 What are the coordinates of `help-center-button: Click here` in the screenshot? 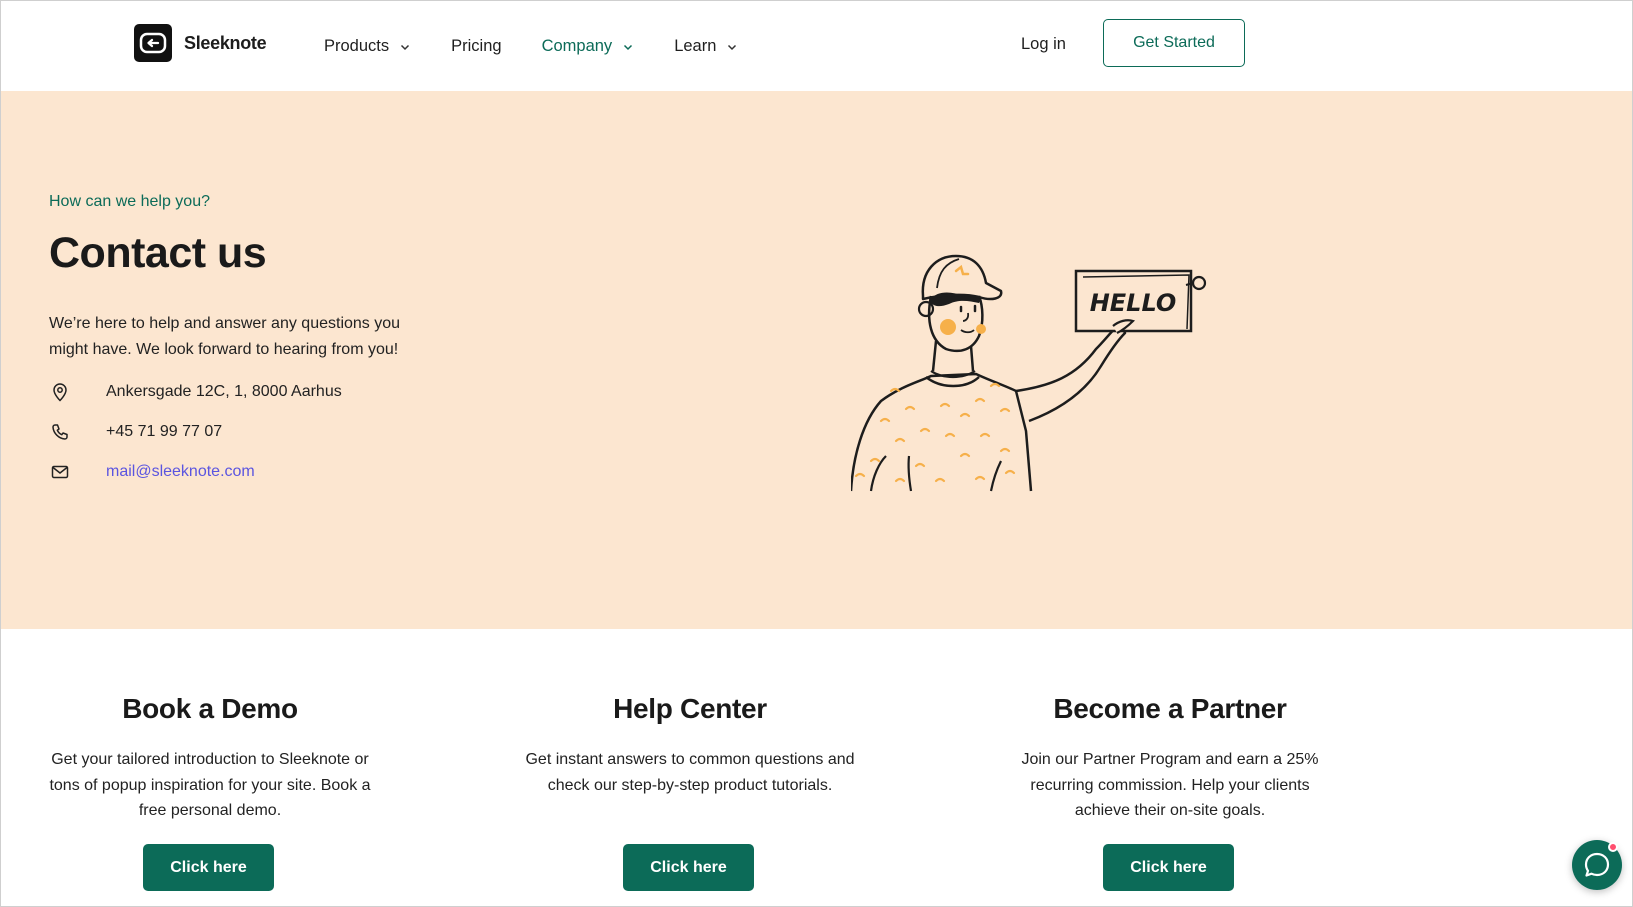 It's located at (688, 867).